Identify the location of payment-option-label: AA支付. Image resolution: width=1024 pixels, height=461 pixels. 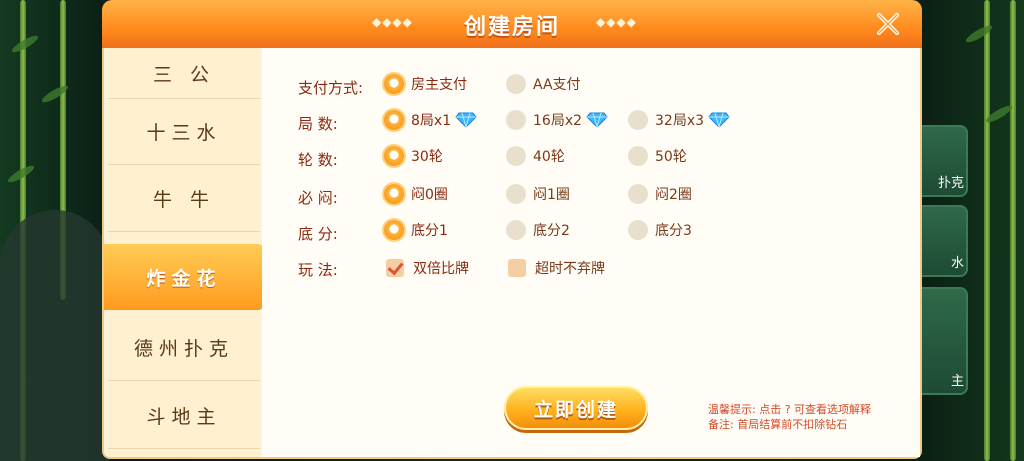
(557, 85).